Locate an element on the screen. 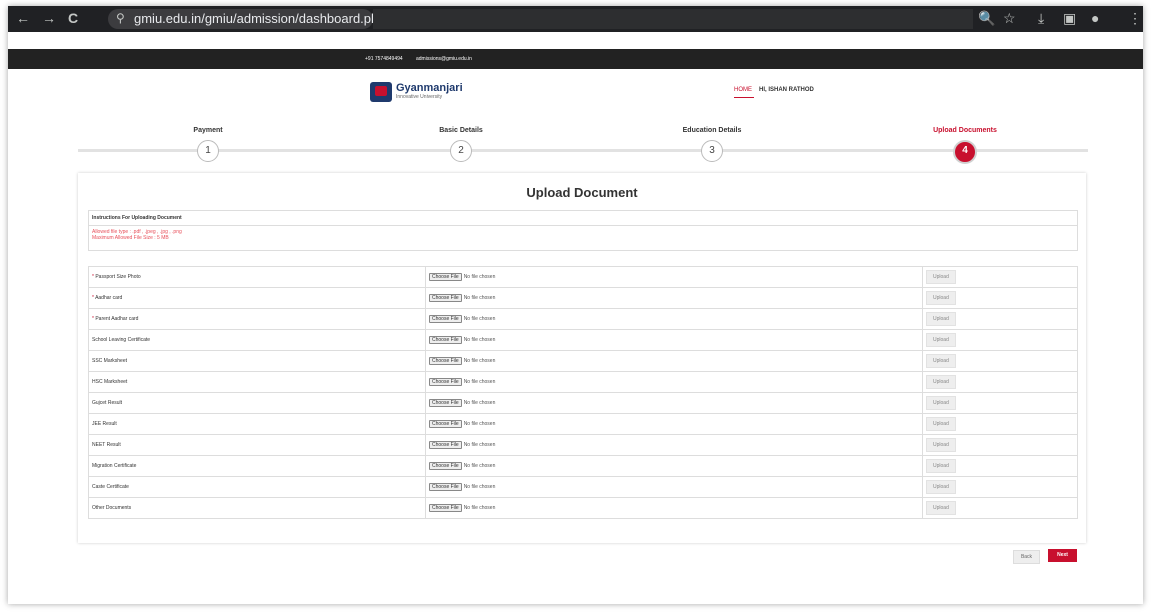  document-label: Aadhar card is located at coordinates (109, 298).